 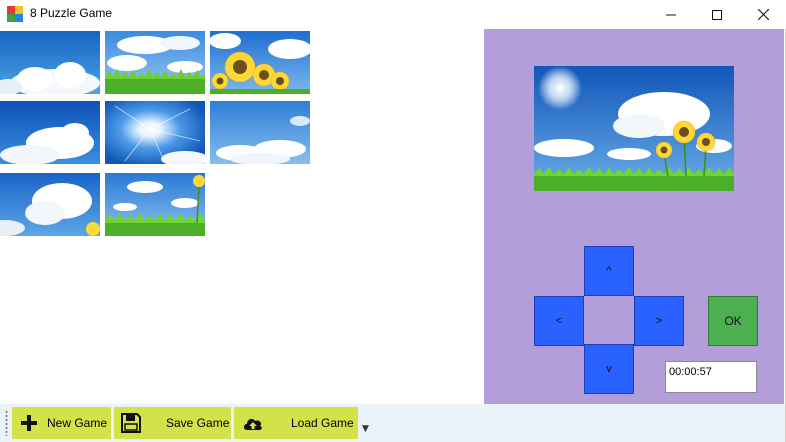 What do you see at coordinates (393, 14) in the screenshot?
I see `title-bar: 8 Puzzle Game` at bounding box center [393, 14].